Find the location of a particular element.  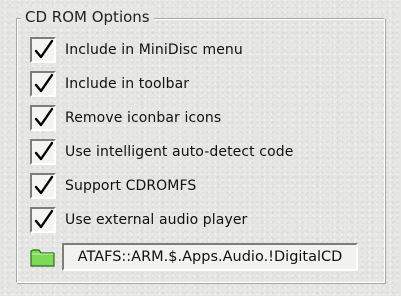

option-support-cdromfs: Support CDROMFS is located at coordinates (113, 186).